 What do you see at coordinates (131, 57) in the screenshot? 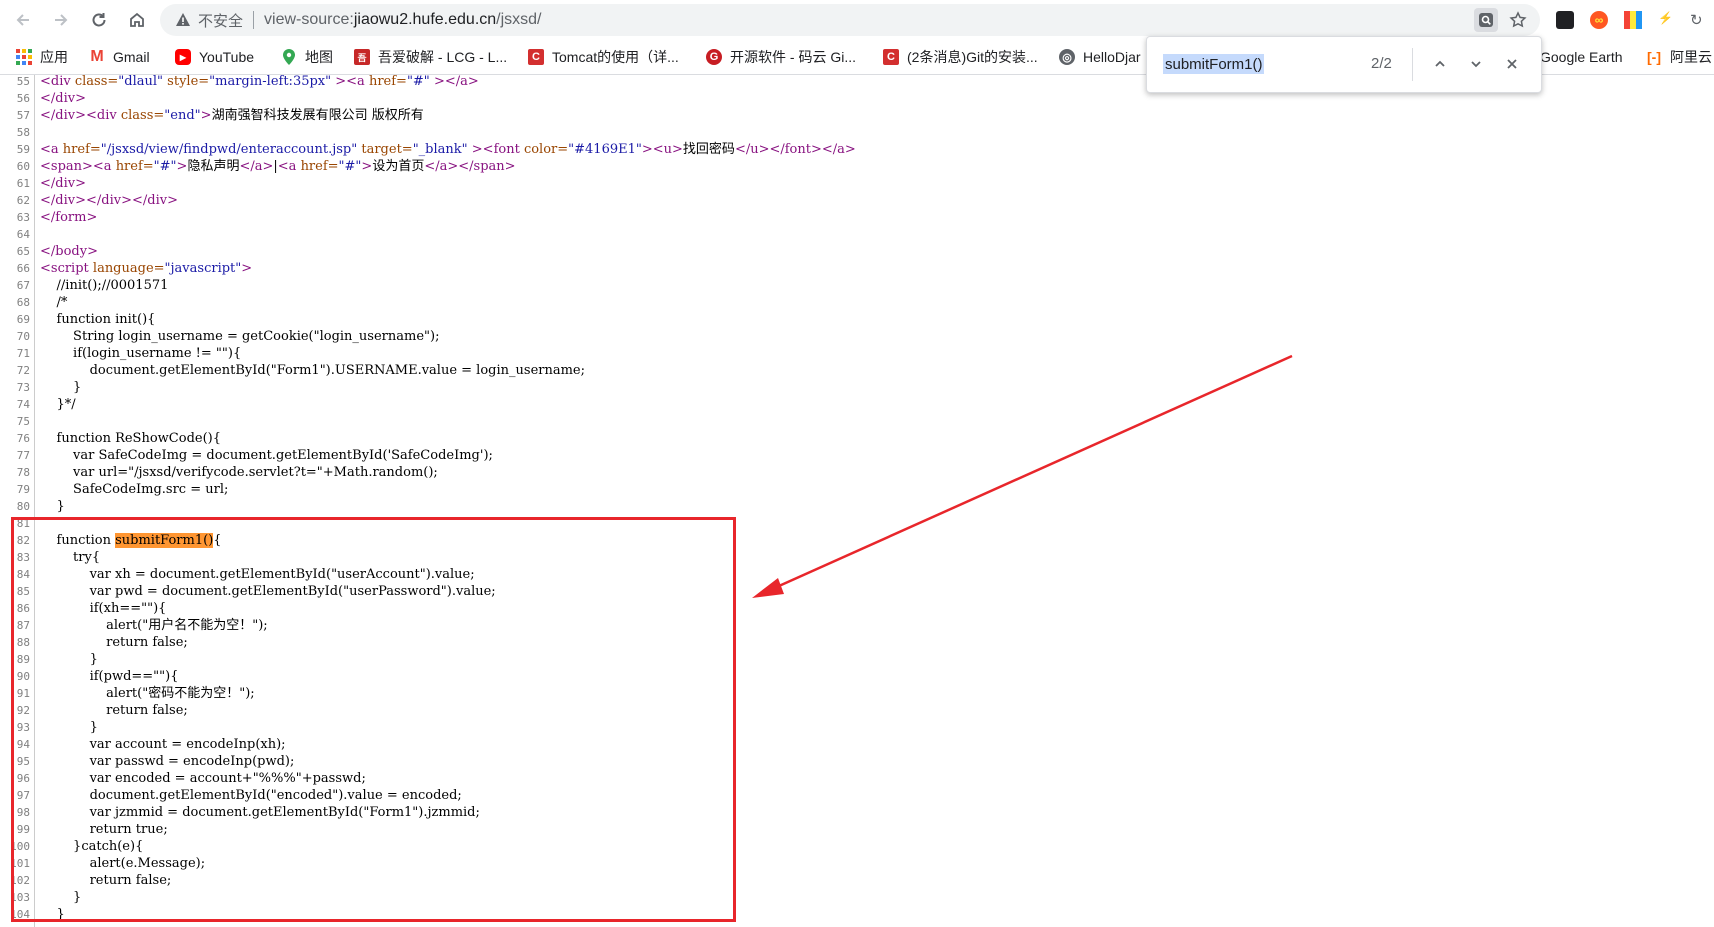
I see `bookmark-label: Gmail` at bounding box center [131, 57].